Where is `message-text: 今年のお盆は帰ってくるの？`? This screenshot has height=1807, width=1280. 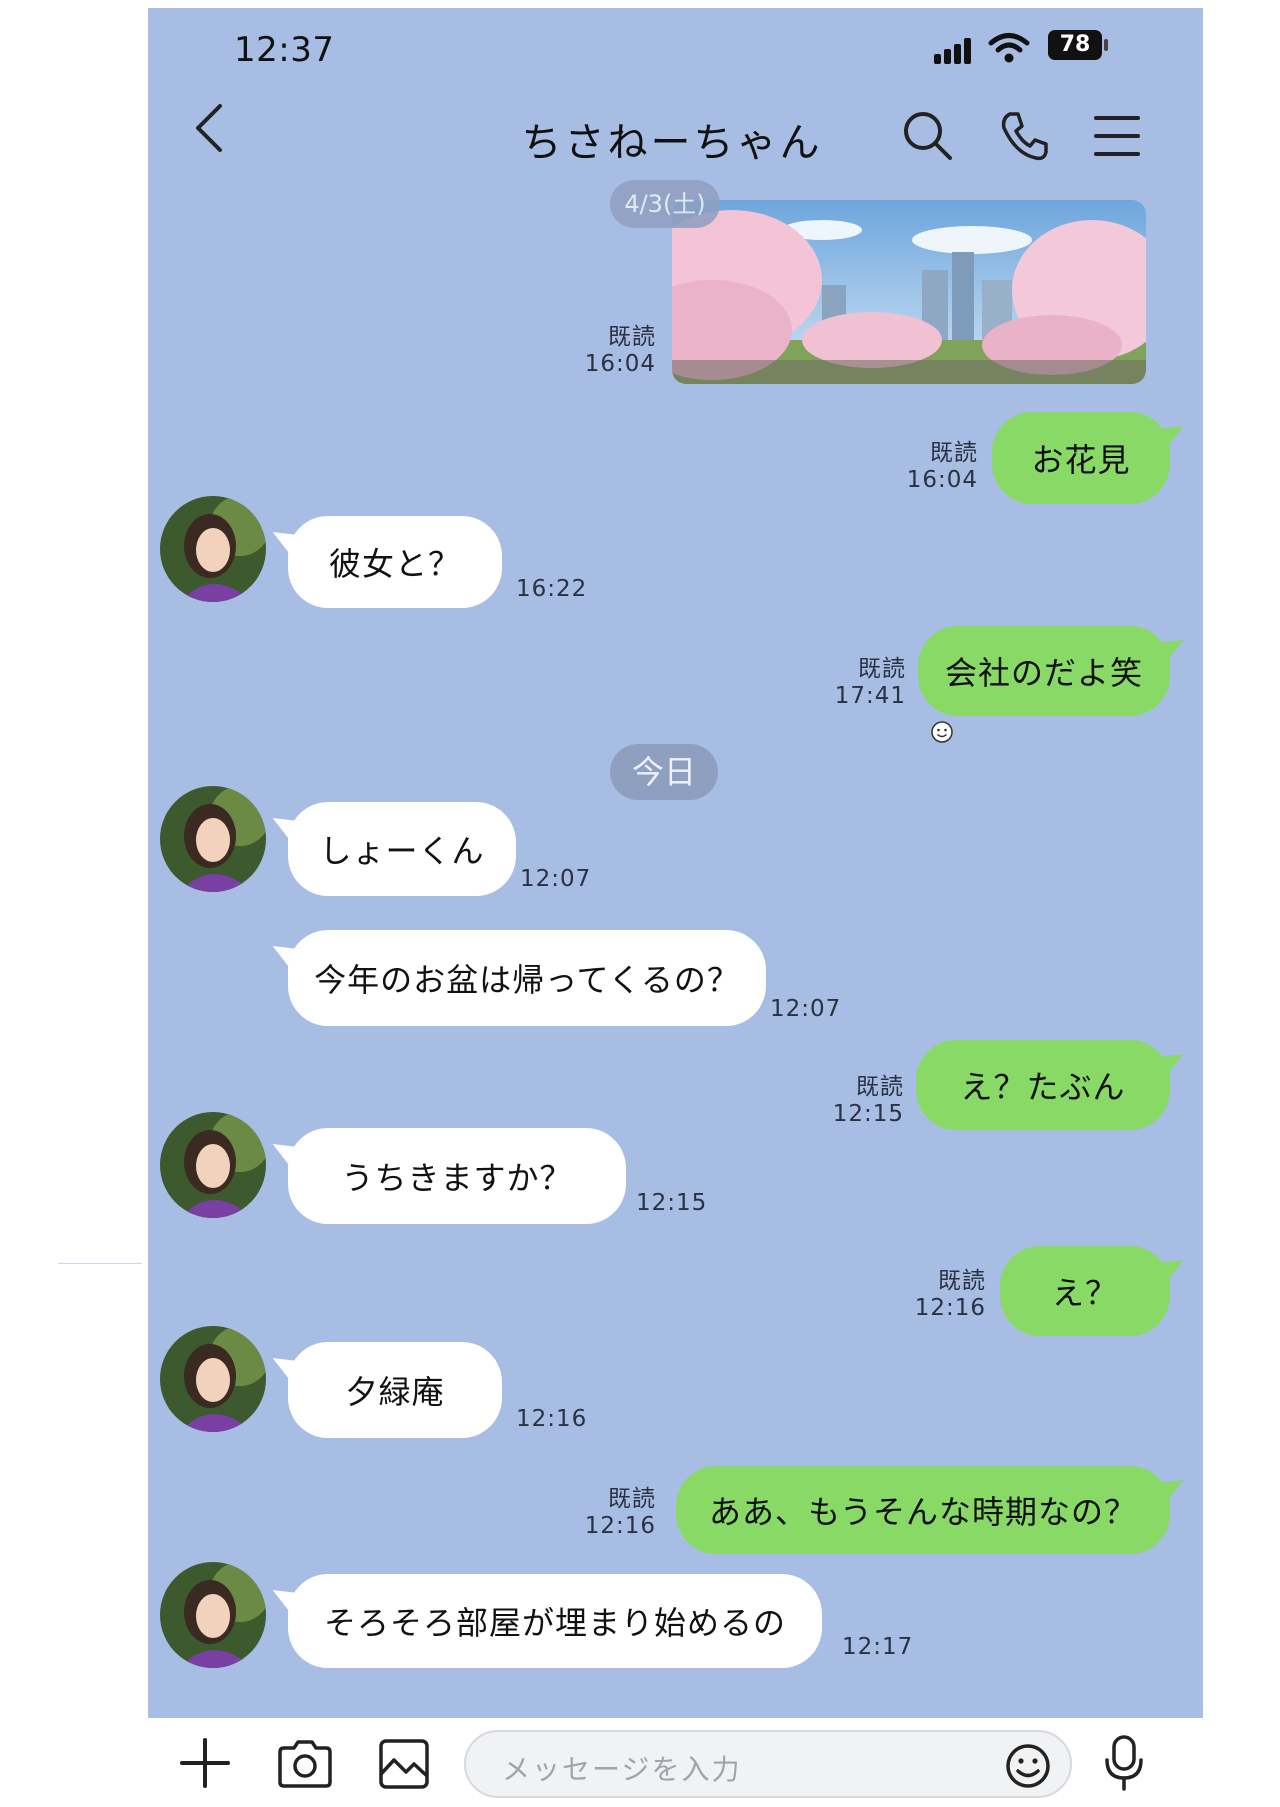 message-text: 今年のお盆は帰ってくるの？ is located at coordinates (527, 980).